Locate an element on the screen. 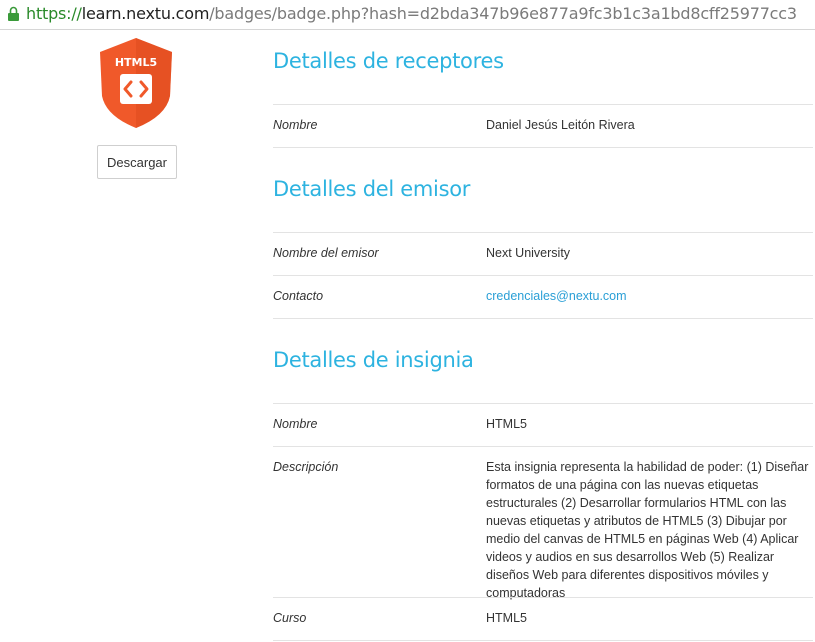  url-host: learn.nextu.com is located at coordinates (145, 13).